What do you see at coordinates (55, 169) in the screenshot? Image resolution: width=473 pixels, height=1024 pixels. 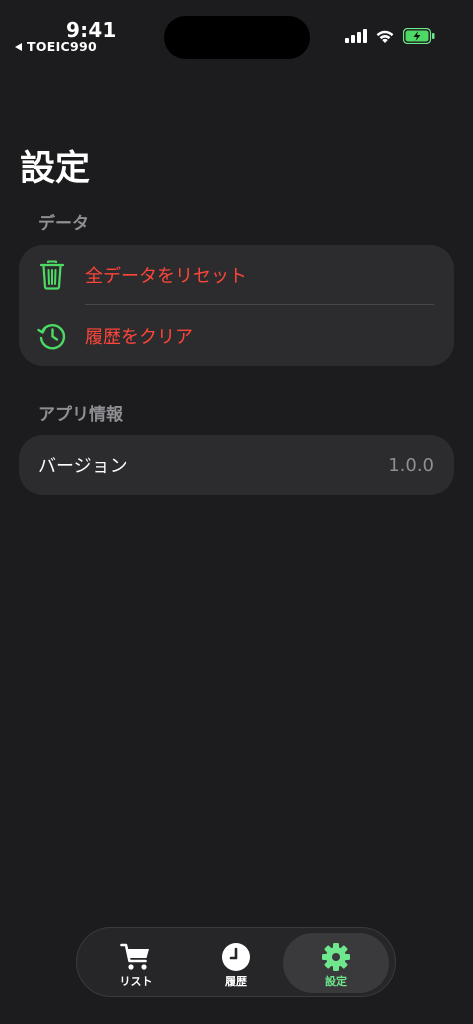 I see `page-title: 設定` at bounding box center [55, 169].